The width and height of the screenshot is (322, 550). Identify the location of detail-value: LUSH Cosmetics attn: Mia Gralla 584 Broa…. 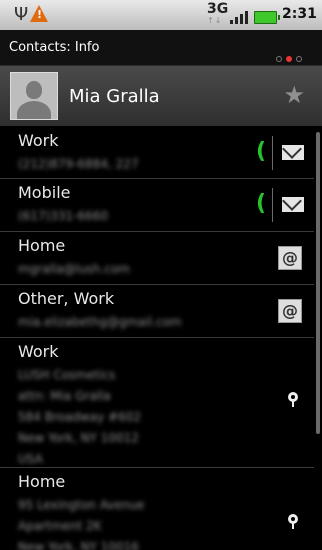
(79, 417).